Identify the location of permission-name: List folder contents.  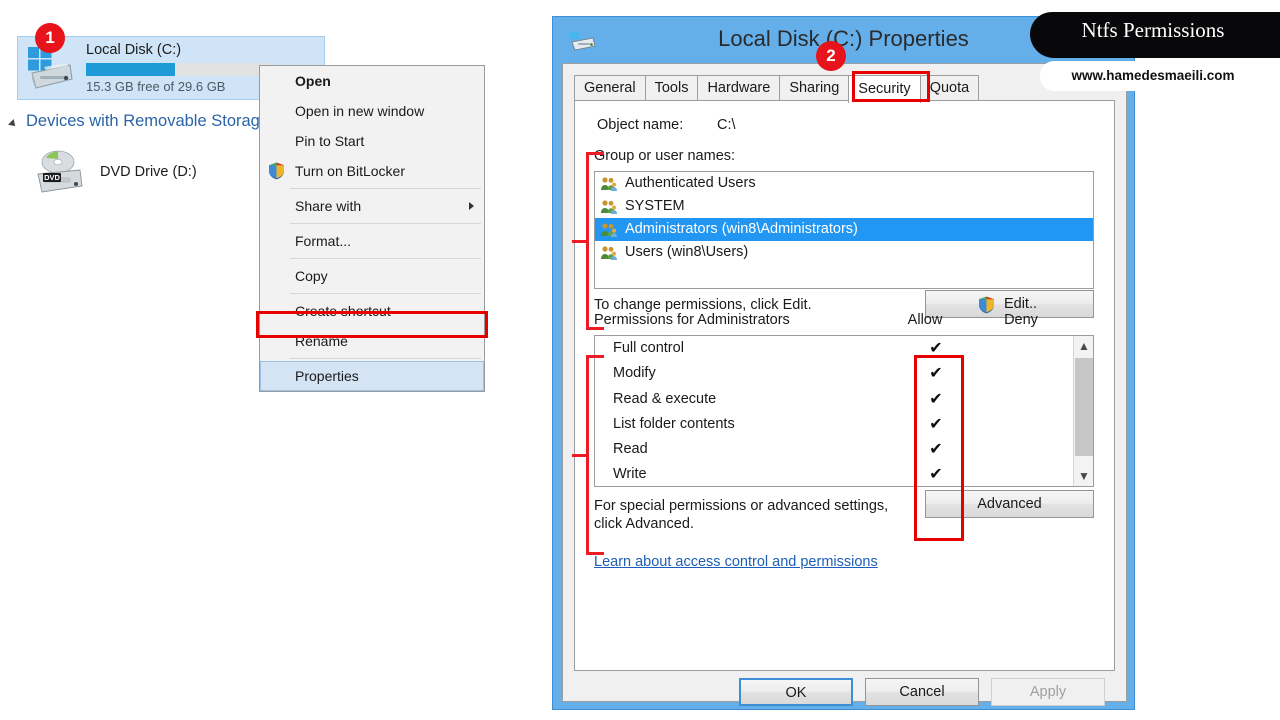
(674, 423).